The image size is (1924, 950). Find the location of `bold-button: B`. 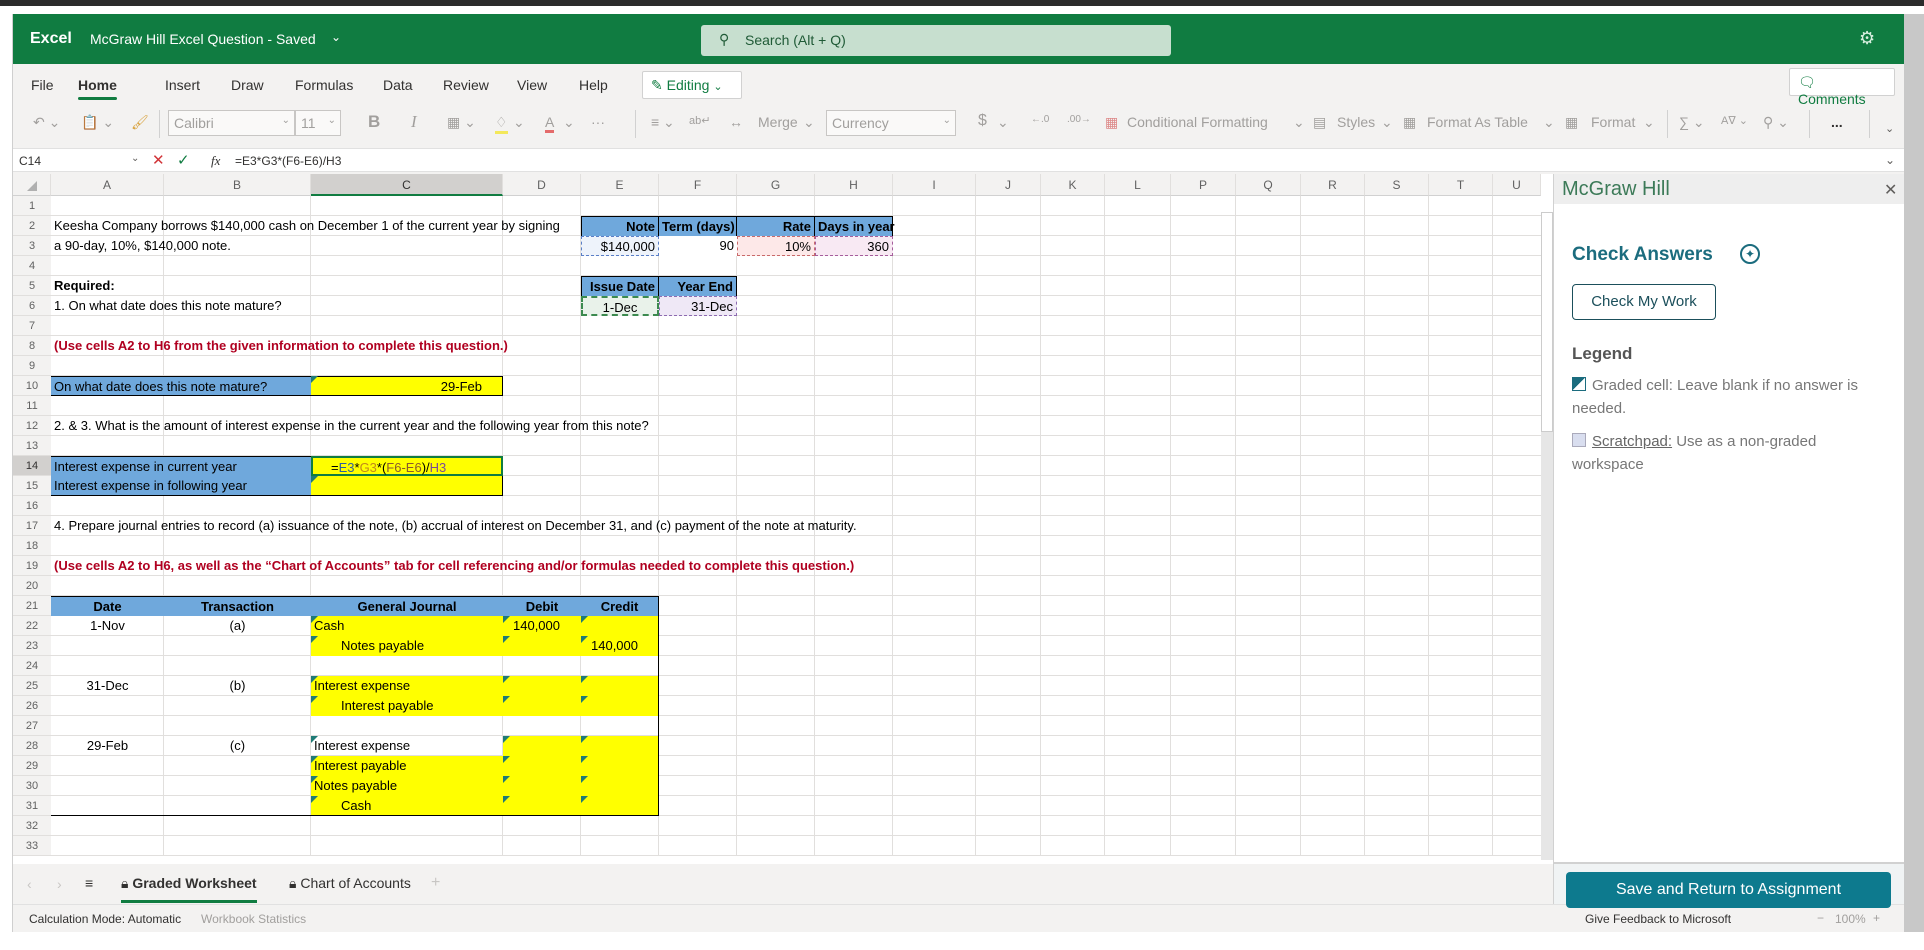

bold-button: B is located at coordinates (374, 122).